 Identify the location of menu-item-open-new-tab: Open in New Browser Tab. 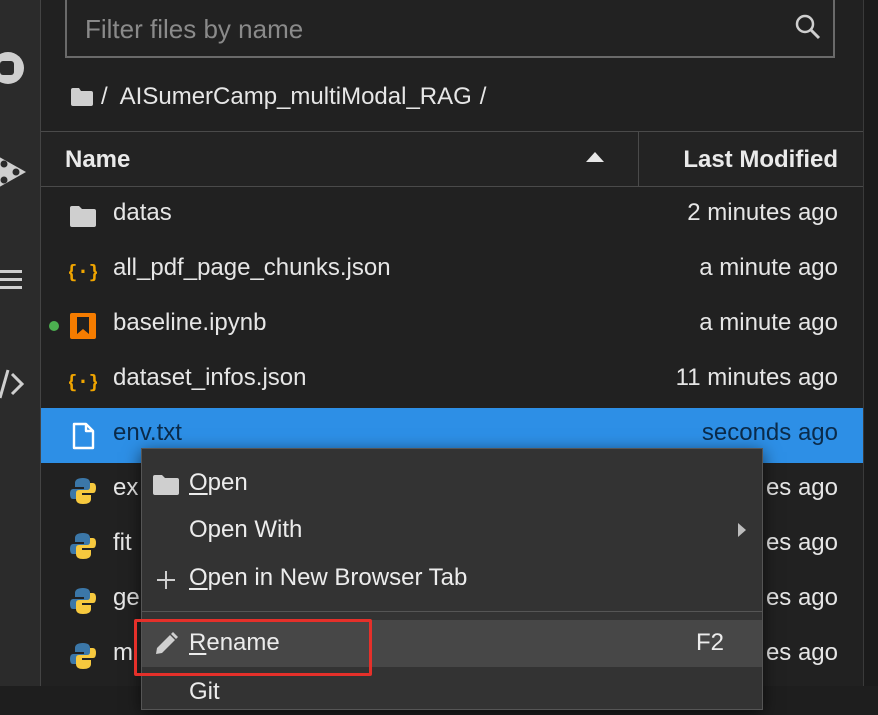
(452, 578).